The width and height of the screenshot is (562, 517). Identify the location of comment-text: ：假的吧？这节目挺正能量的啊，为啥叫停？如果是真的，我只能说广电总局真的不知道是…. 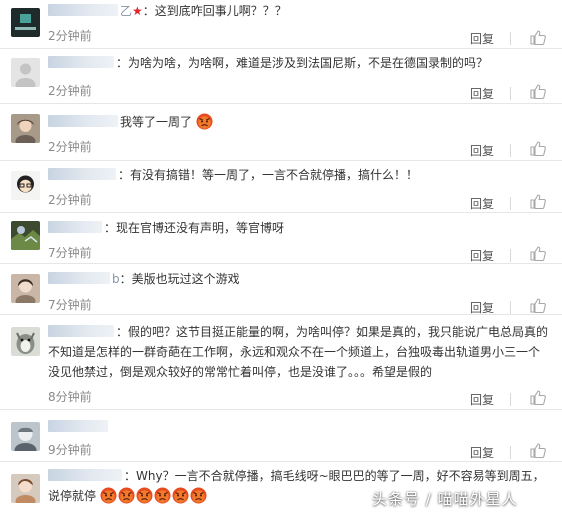
(298, 352).